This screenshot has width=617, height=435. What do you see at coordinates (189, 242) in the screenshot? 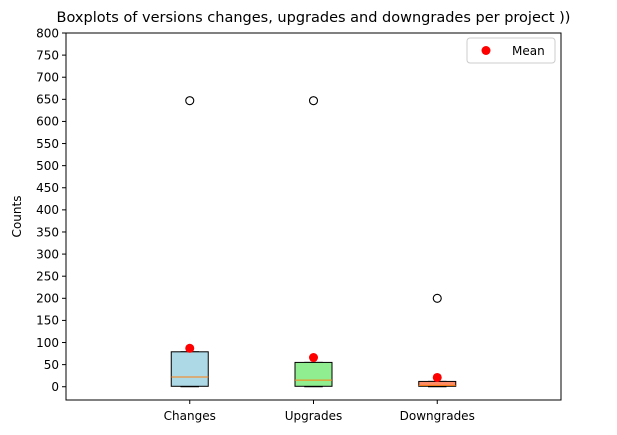
I see `box-changes` at bounding box center [189, 242].